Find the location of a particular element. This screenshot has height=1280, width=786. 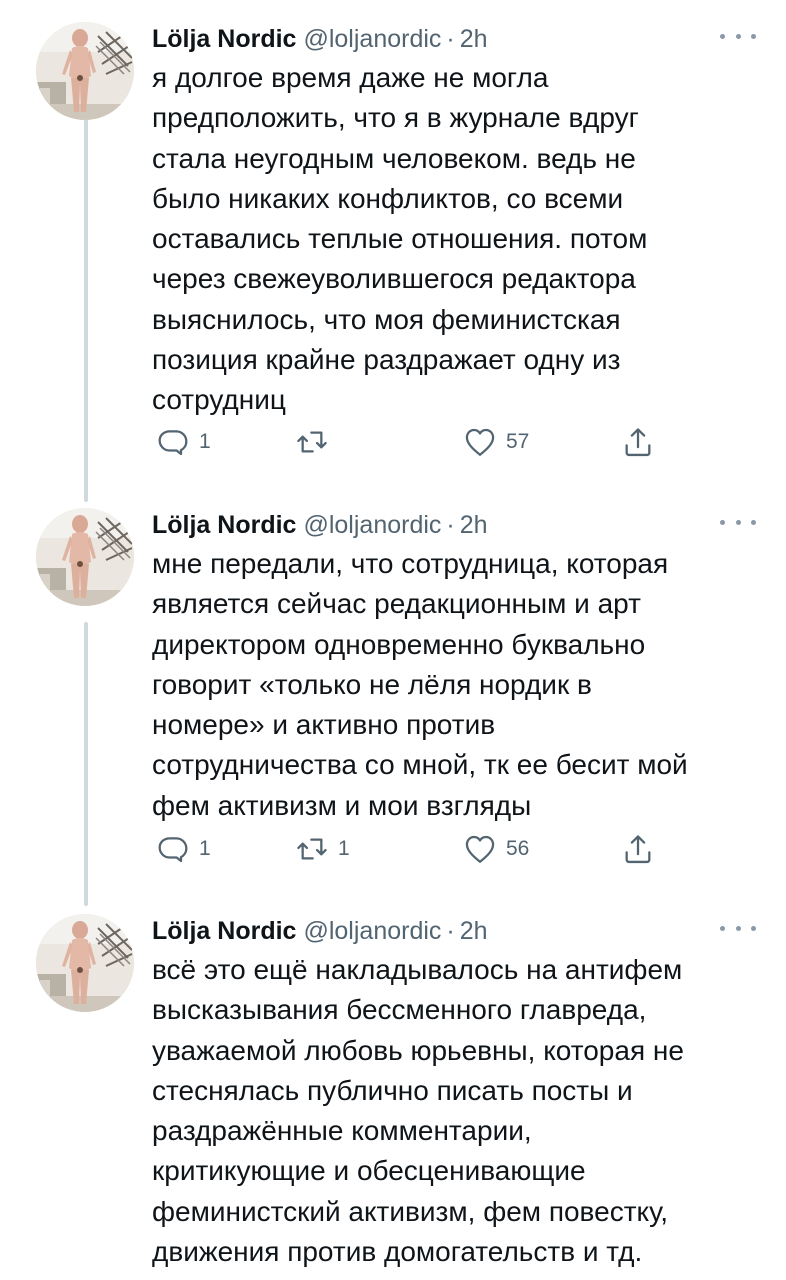

tweet-text-line: уважаемой любовь юрьевны, которая не is located at coordinates (418, 1050).